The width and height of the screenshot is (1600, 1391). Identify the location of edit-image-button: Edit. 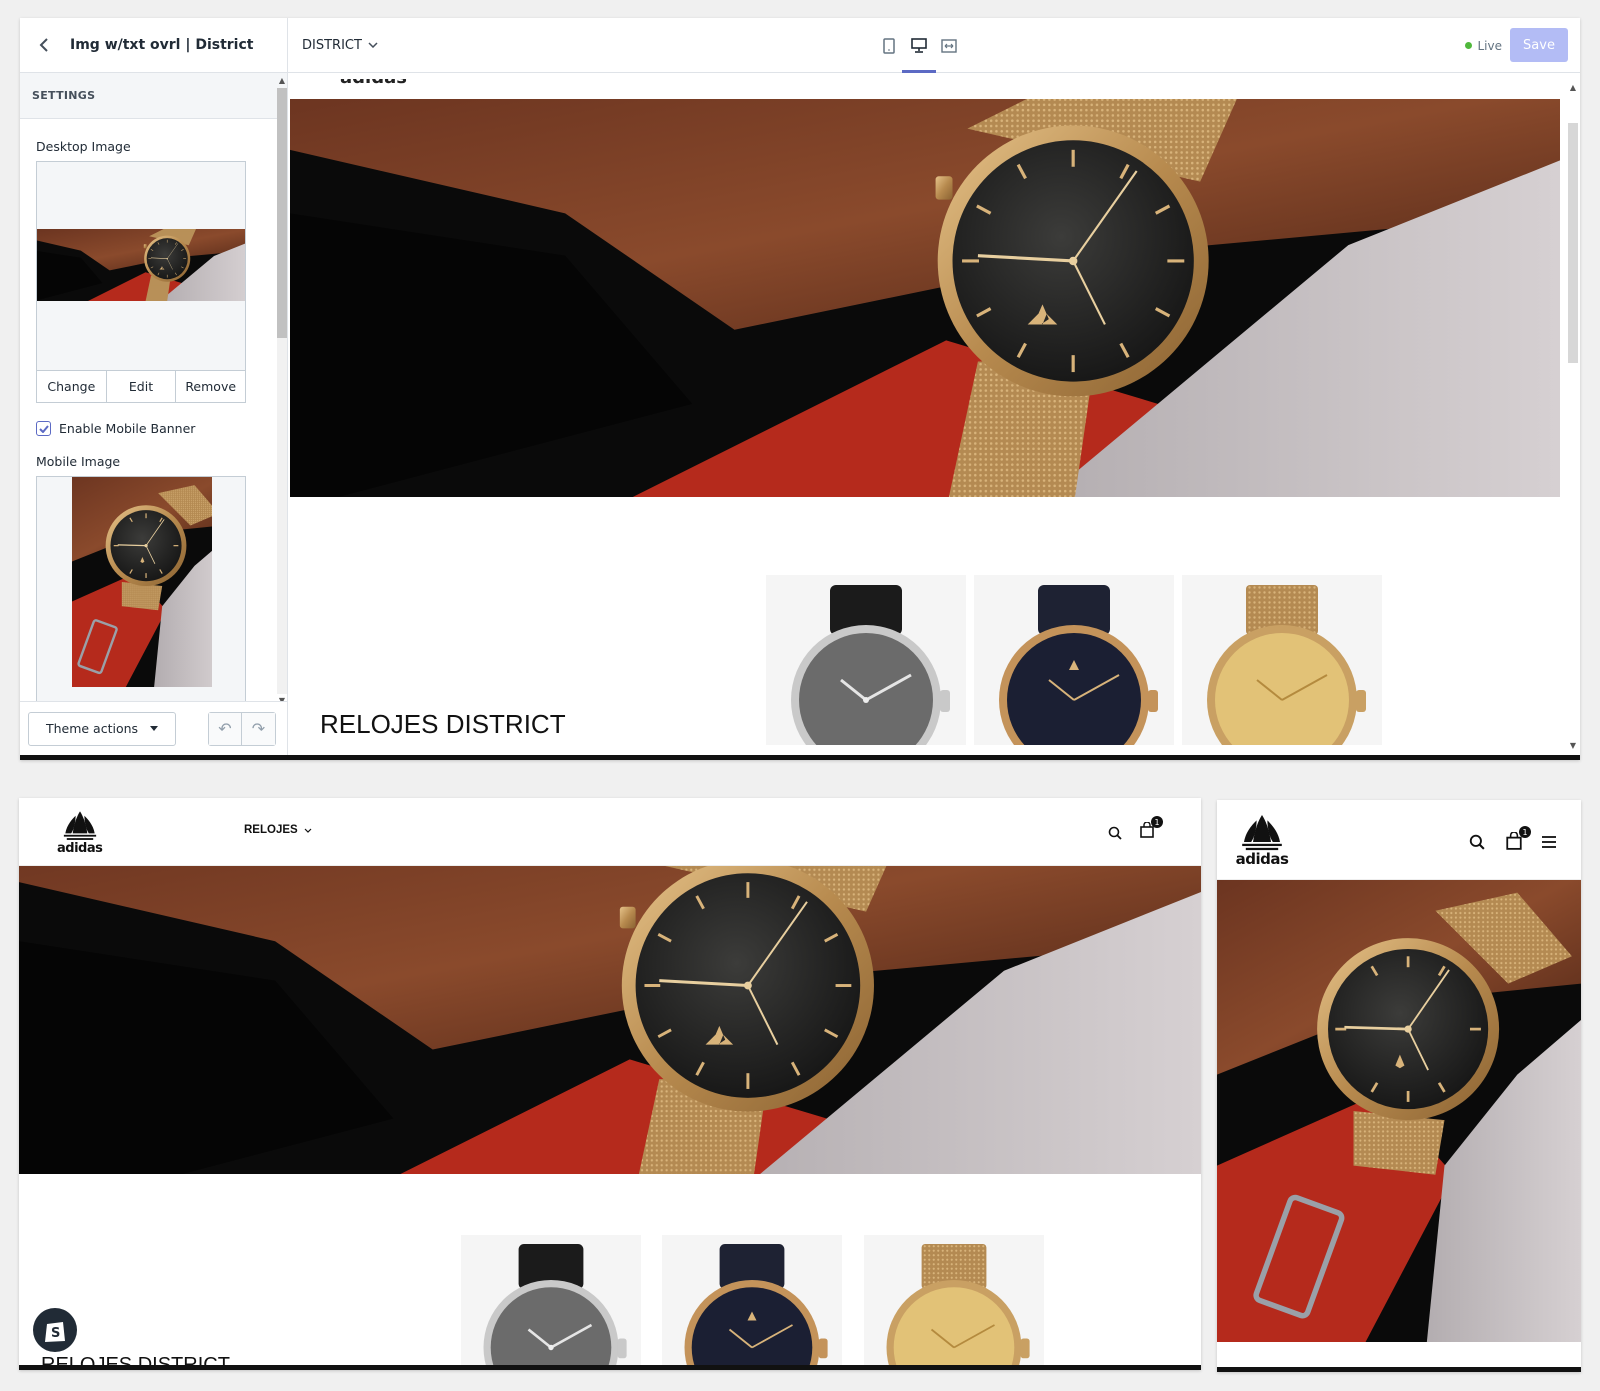
(141, 386).